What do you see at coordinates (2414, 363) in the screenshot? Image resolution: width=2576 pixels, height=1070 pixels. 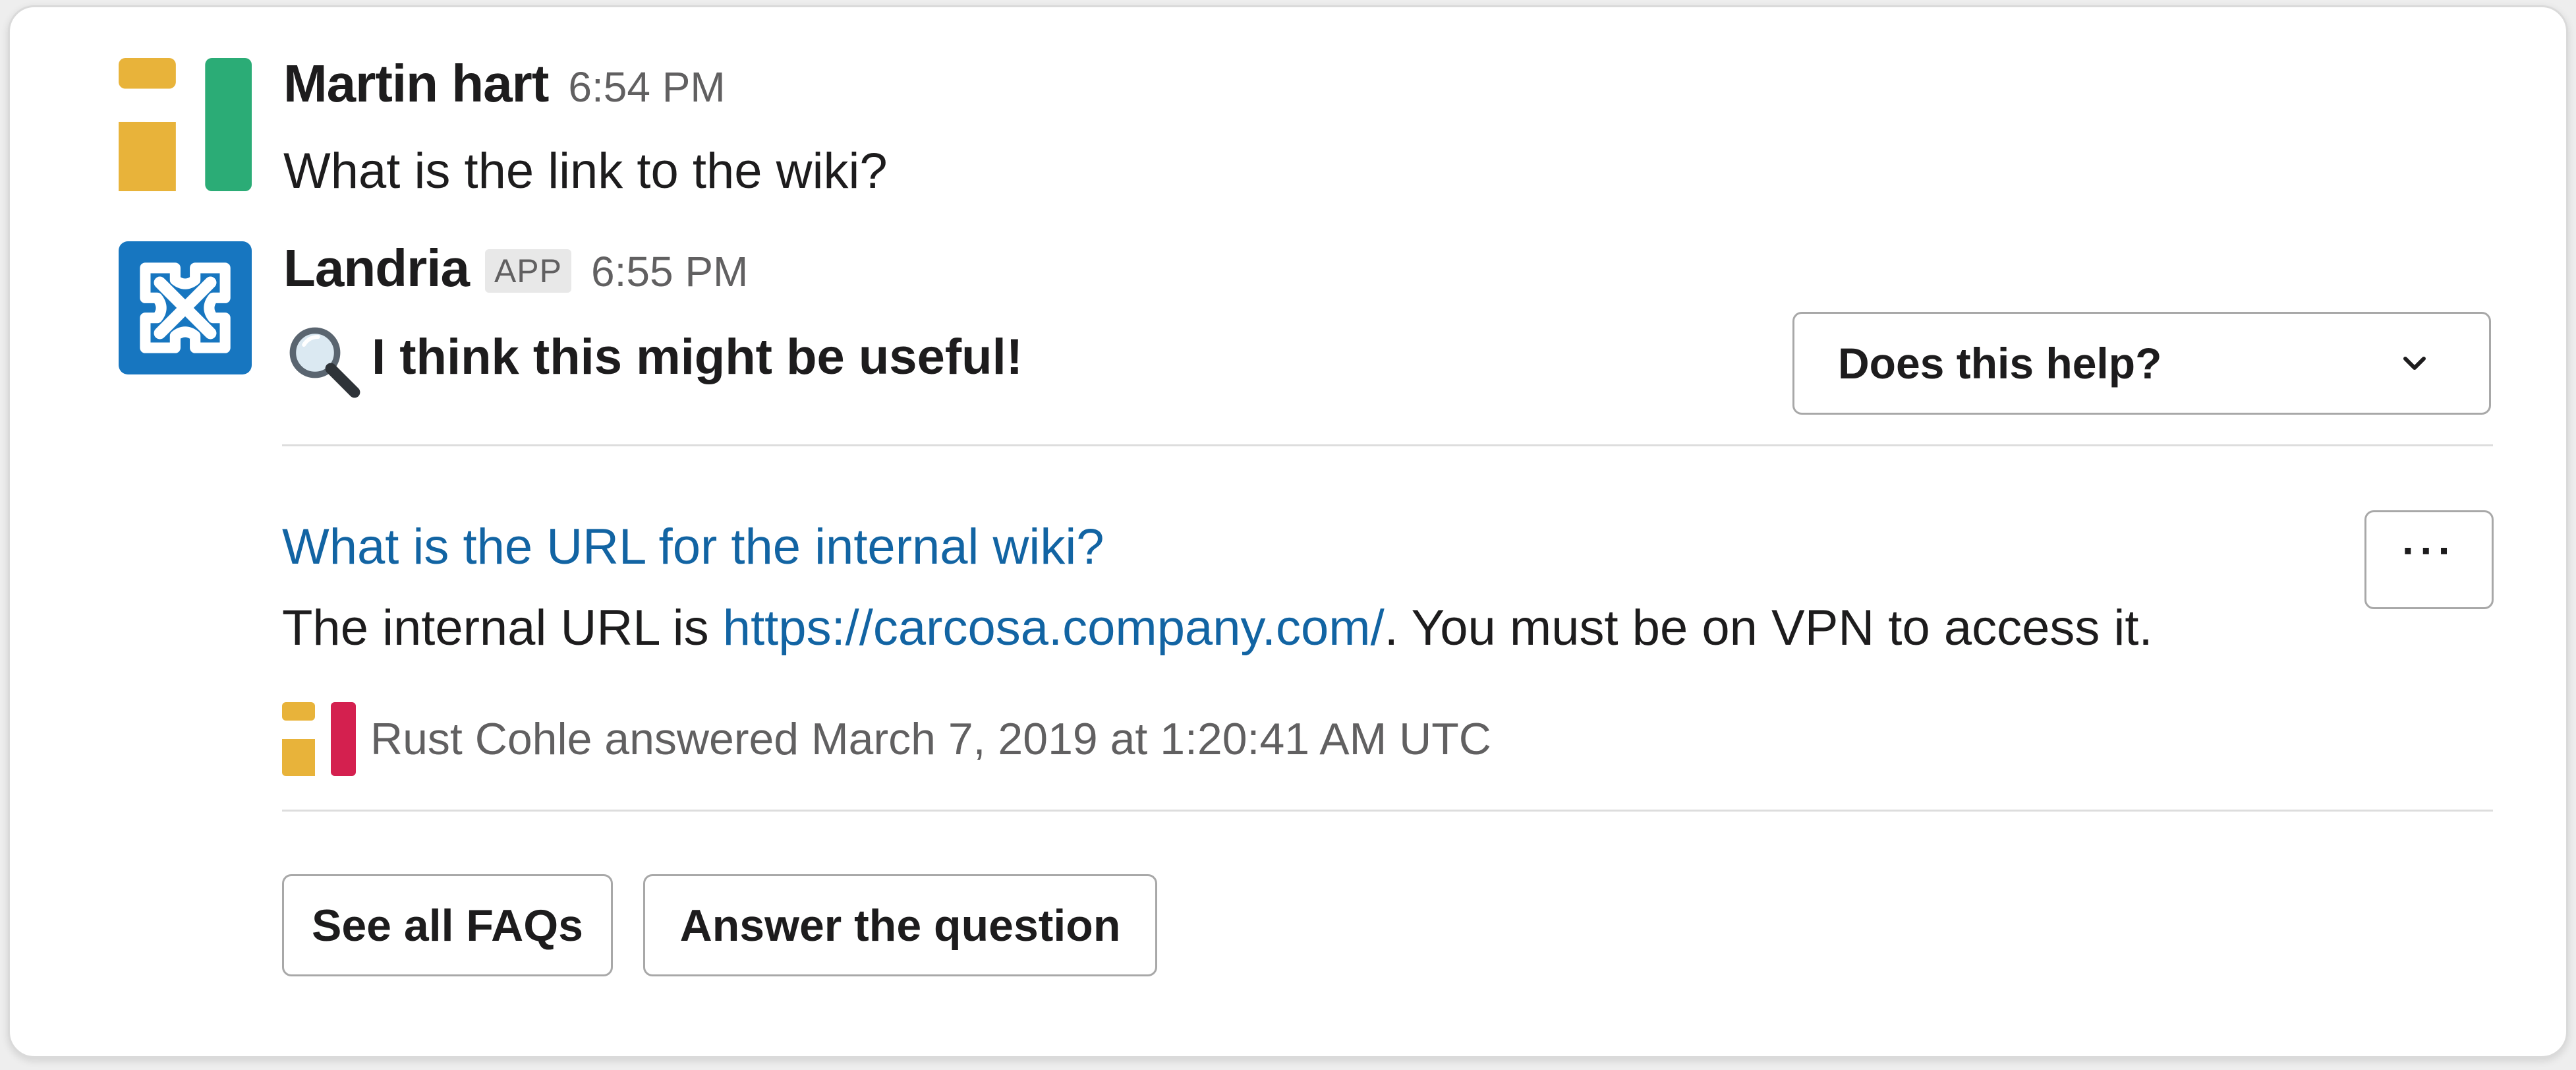 I see `chevron-down-icon` at bounding box center [2414, 363].